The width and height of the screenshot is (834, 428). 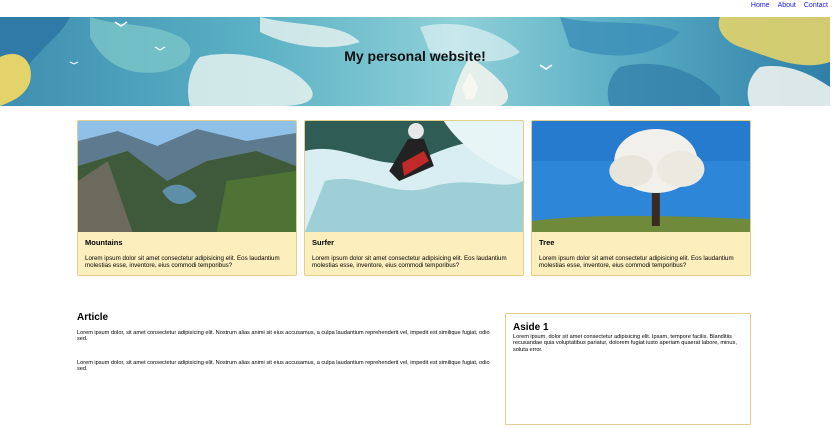 I want to click on card-title: Surfer, so click(x=323, y=242).